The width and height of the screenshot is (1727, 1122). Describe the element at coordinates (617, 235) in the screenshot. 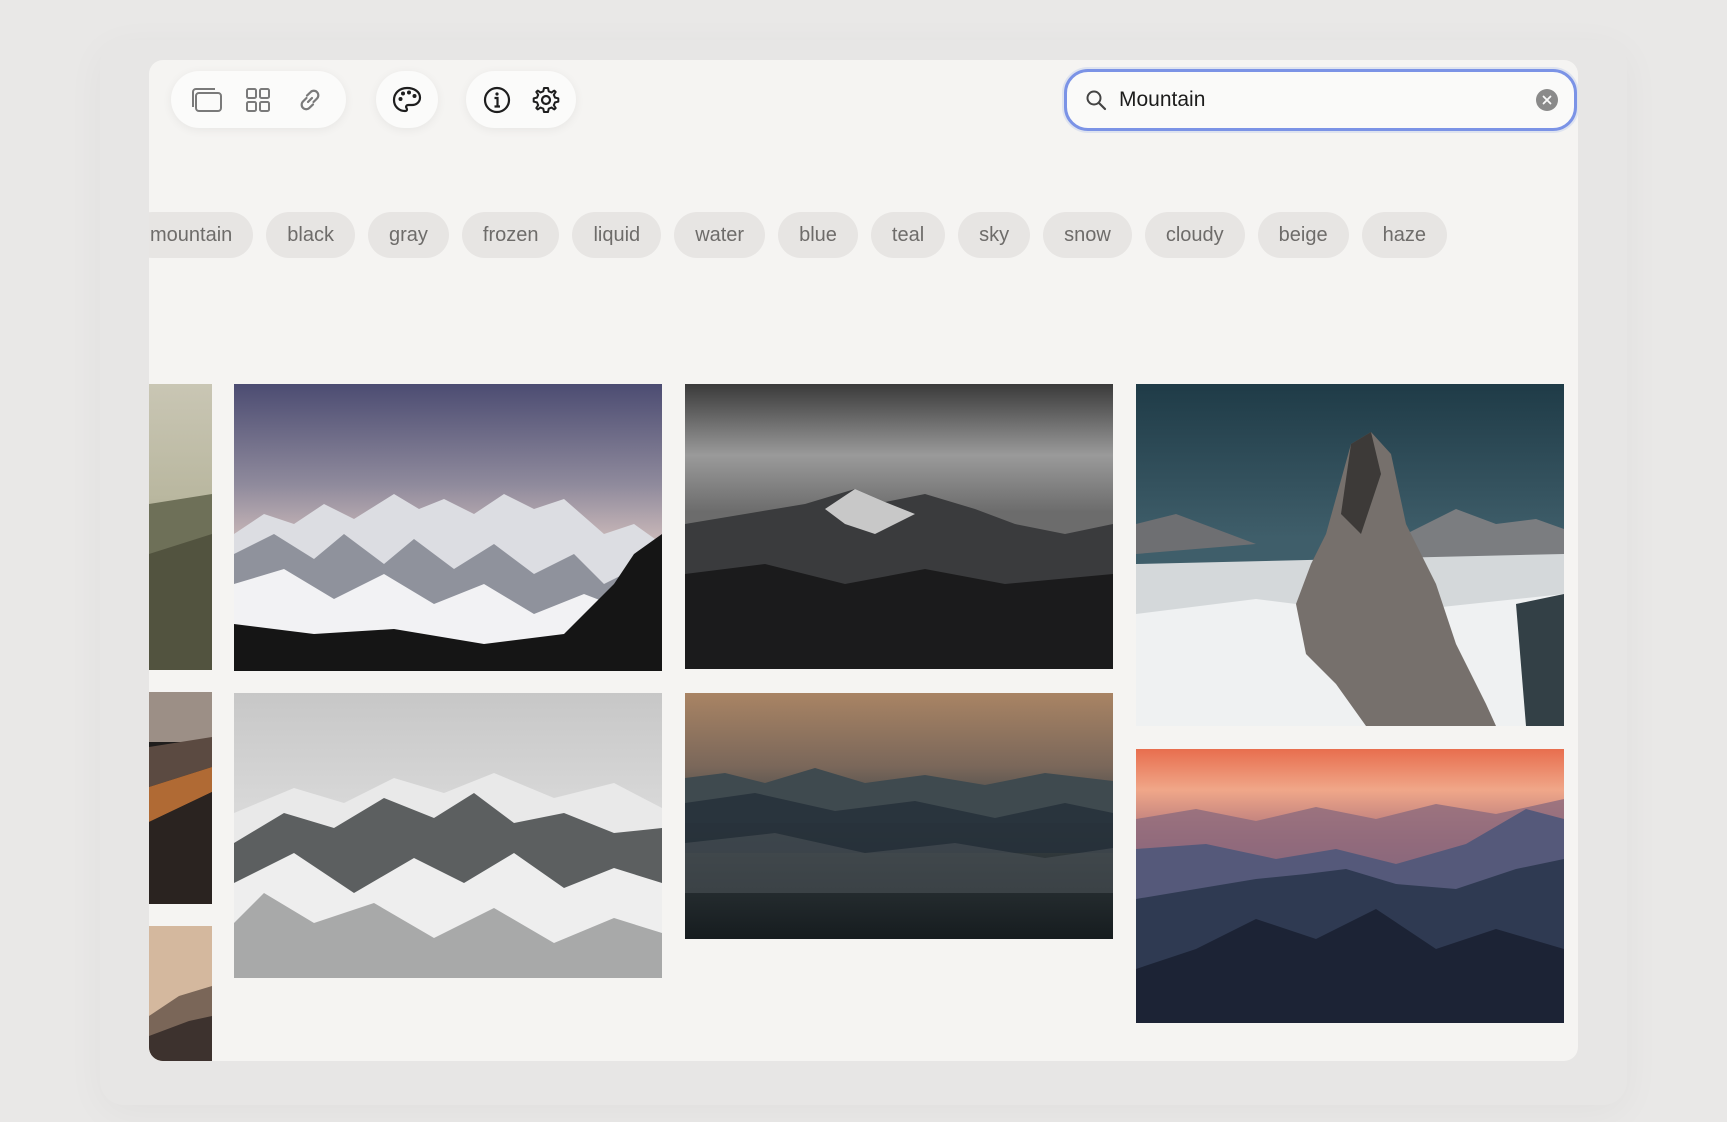

I see `tag-chip: liquid` at that location.